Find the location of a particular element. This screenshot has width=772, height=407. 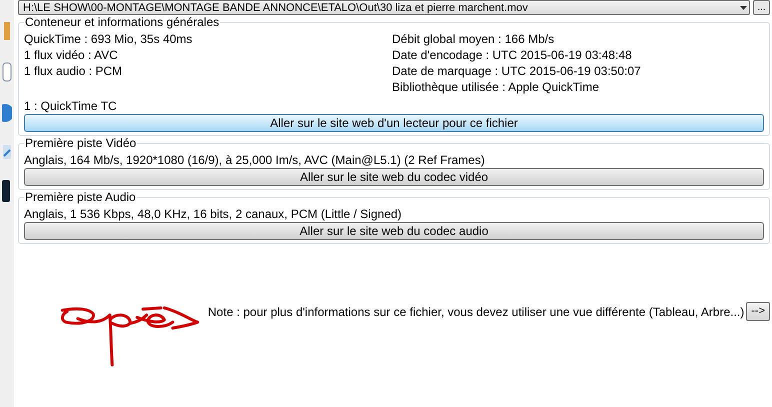

info-line: Bibliothèque utilisée : Apple QuickTime is located at coordinates (496, 87).